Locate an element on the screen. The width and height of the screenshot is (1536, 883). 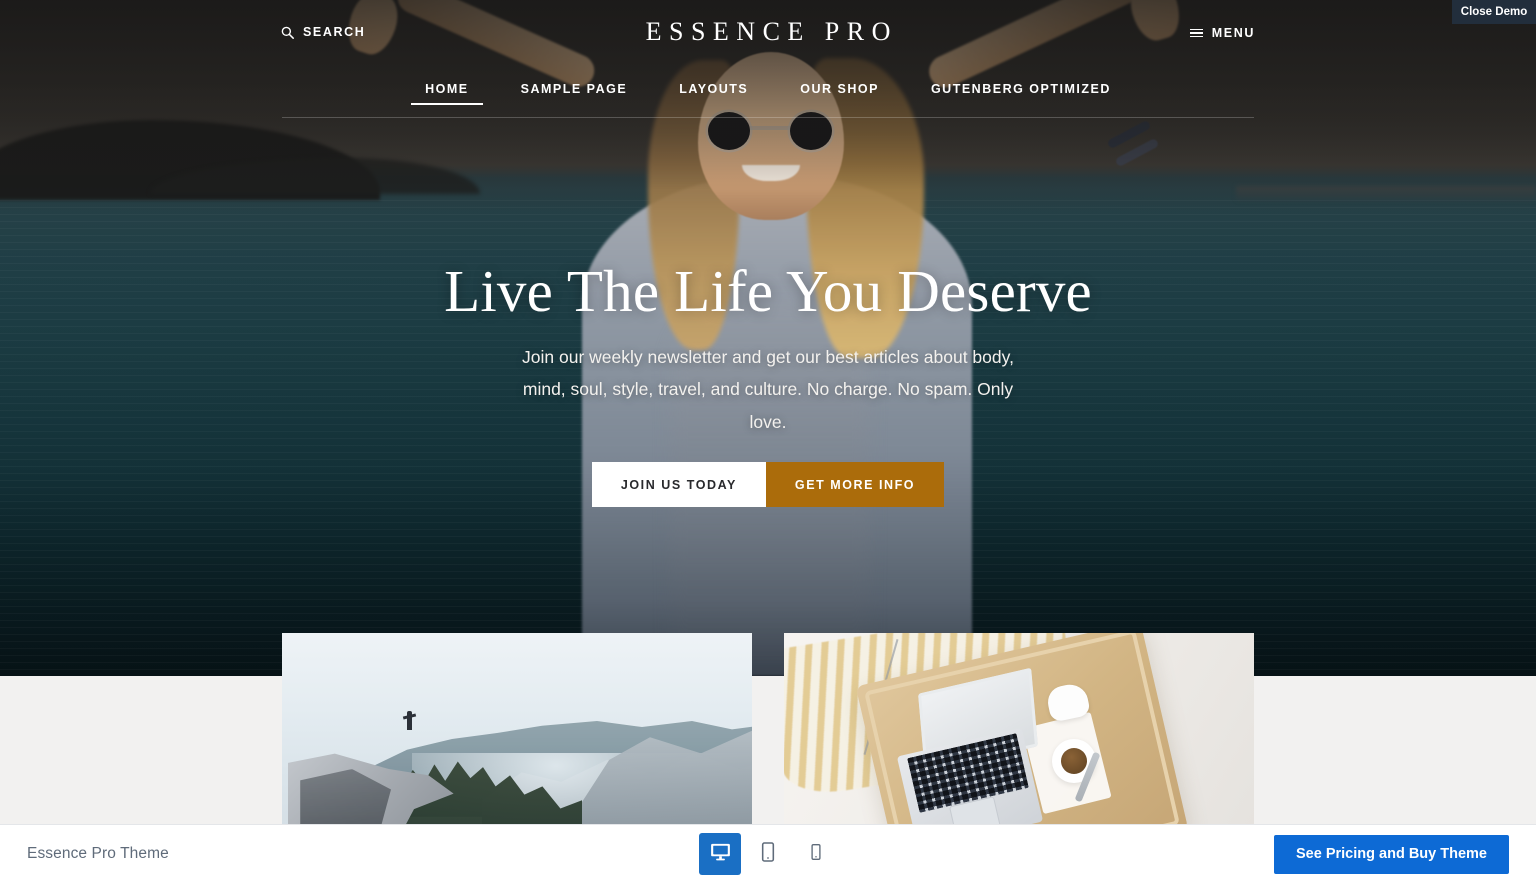
device-desktop-button is located at coordinates (720, 854).